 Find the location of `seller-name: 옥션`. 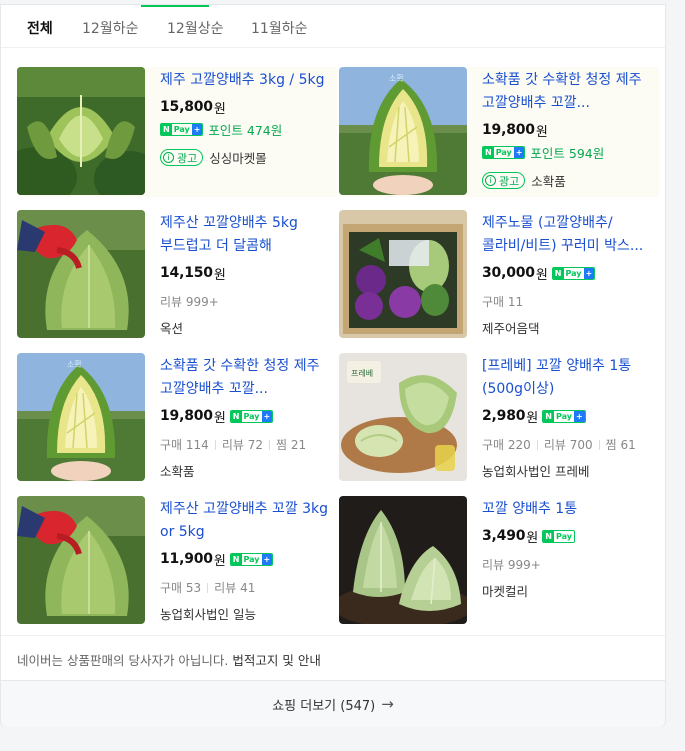

seller-name: 옥션 is located at coordinates (171, 327).